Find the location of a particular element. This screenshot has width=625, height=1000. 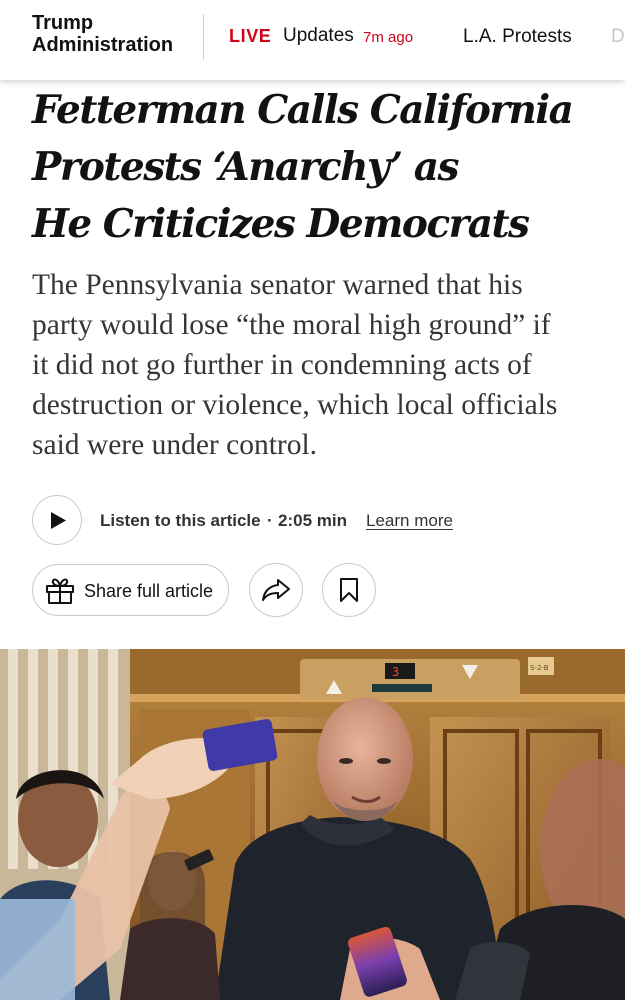

share-arrow-icon is located at coordinates (276, 590).